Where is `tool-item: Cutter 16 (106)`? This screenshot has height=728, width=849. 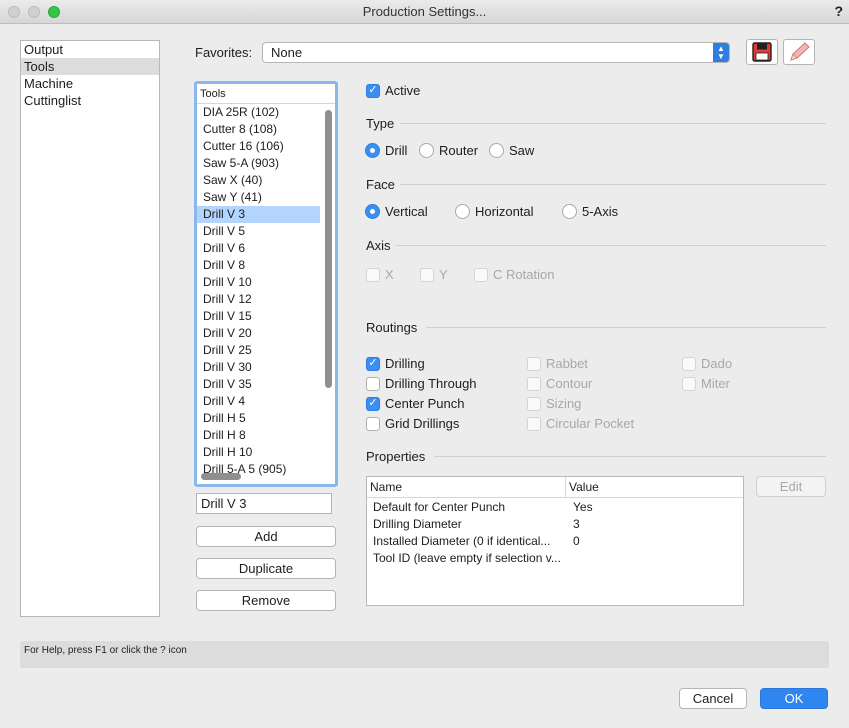
tool-item: Cutter 16 (106) is located at coordinates (258, 146).